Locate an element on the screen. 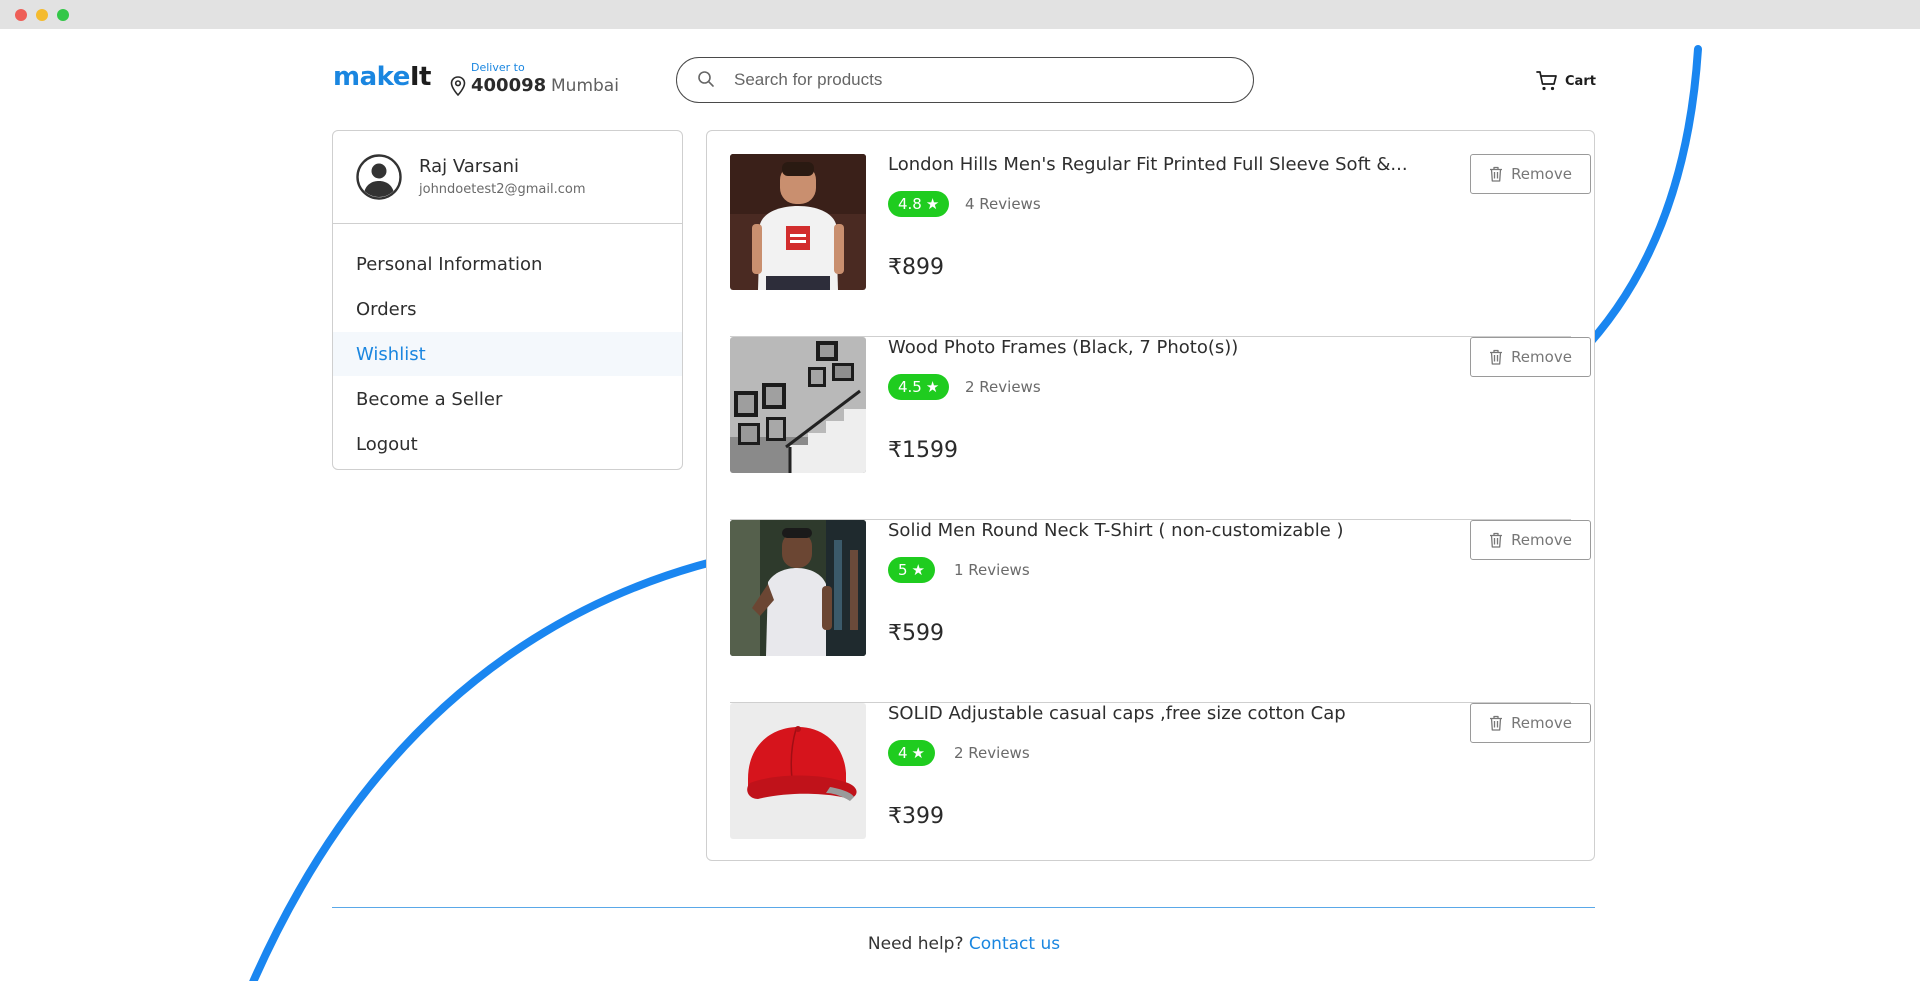 This screenshot has height=981, width=1920. rating-badge: 4.5 ★ is located at coordinates (919, 387).